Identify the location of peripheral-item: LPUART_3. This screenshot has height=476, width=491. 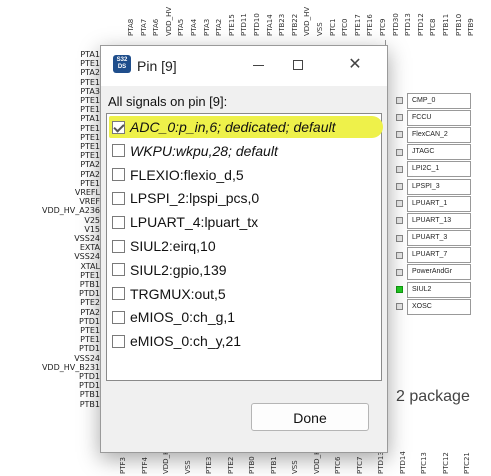
(441, 238).